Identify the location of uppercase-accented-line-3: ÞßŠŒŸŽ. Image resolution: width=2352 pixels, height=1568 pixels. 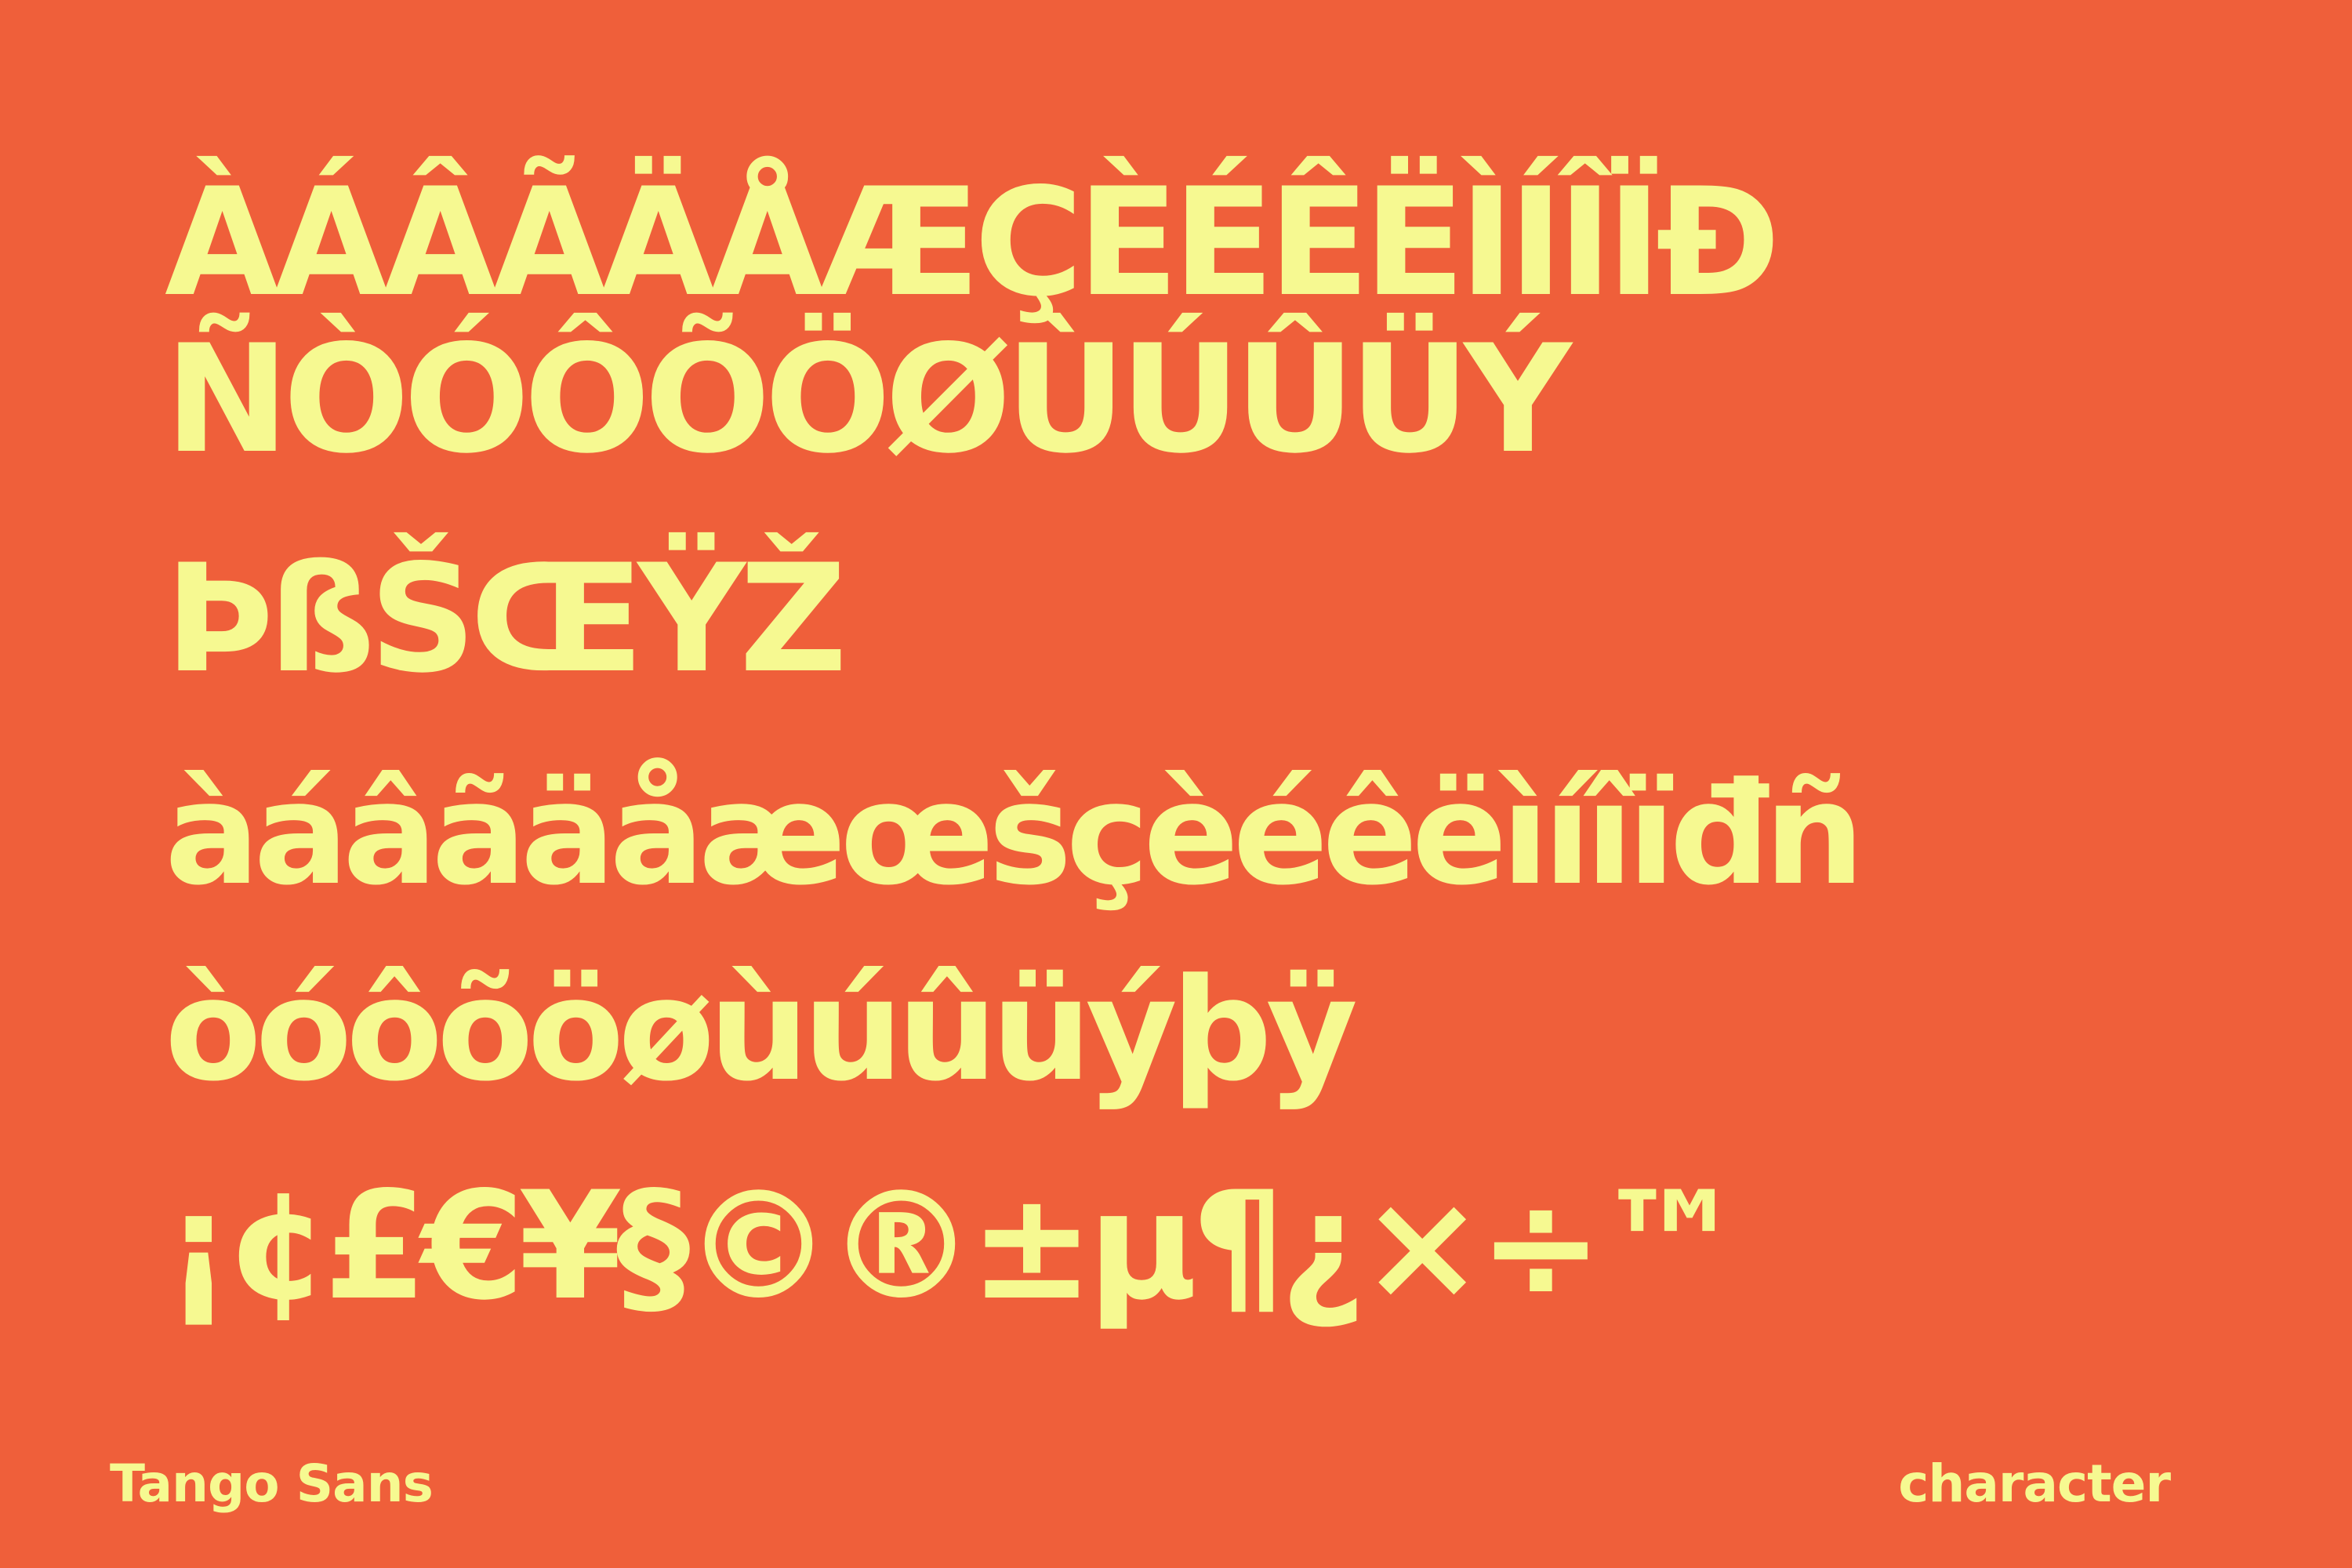
(506, 619).